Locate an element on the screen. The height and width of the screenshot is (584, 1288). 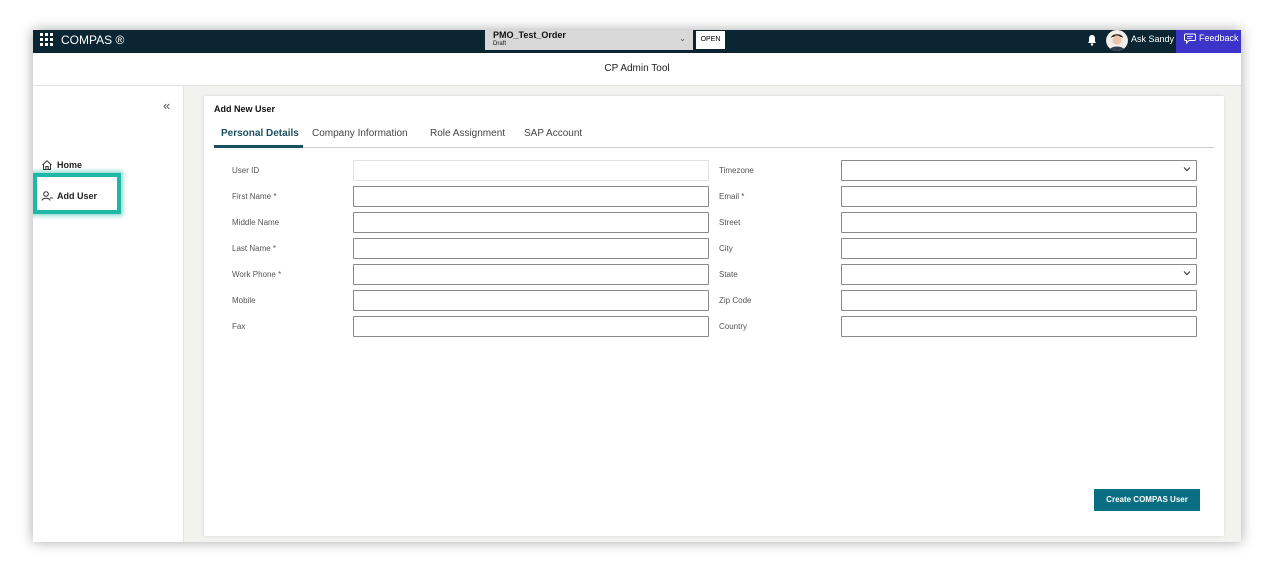
sub-header: CP Admin Tool is located at coordinates (637, 69).